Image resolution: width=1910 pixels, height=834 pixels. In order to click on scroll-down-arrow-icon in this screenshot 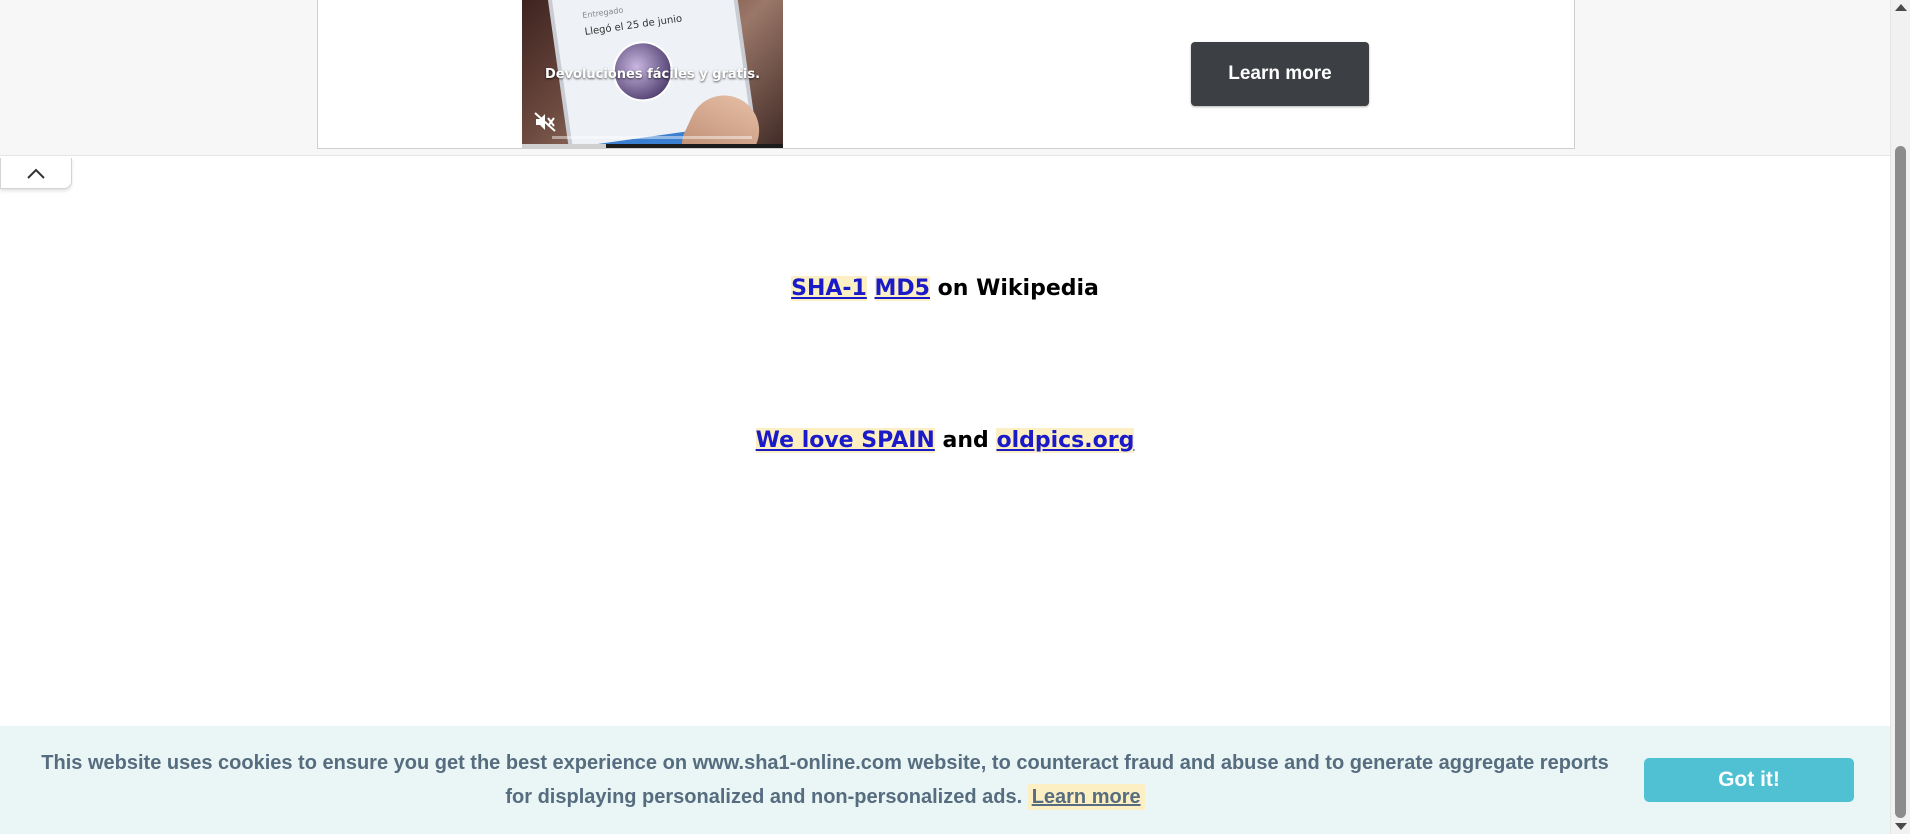, I will do `click(1901, 826)`.